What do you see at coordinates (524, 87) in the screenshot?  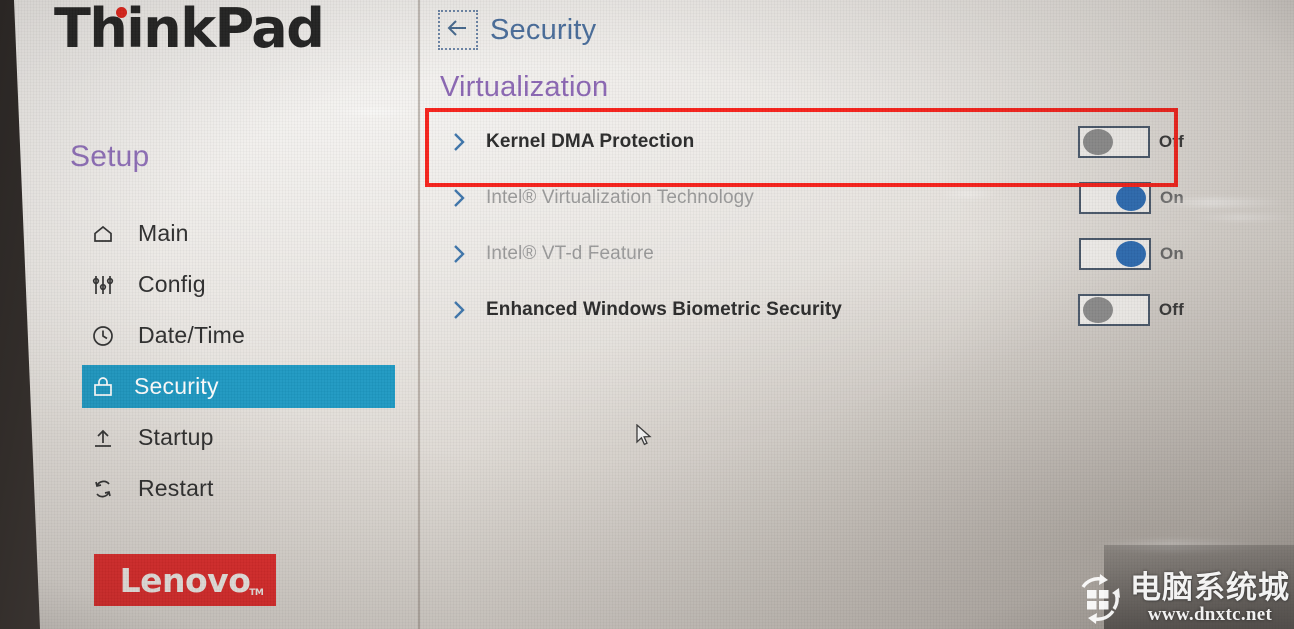 I see `section-title: Virtualization` at bounding box center [524, 87].